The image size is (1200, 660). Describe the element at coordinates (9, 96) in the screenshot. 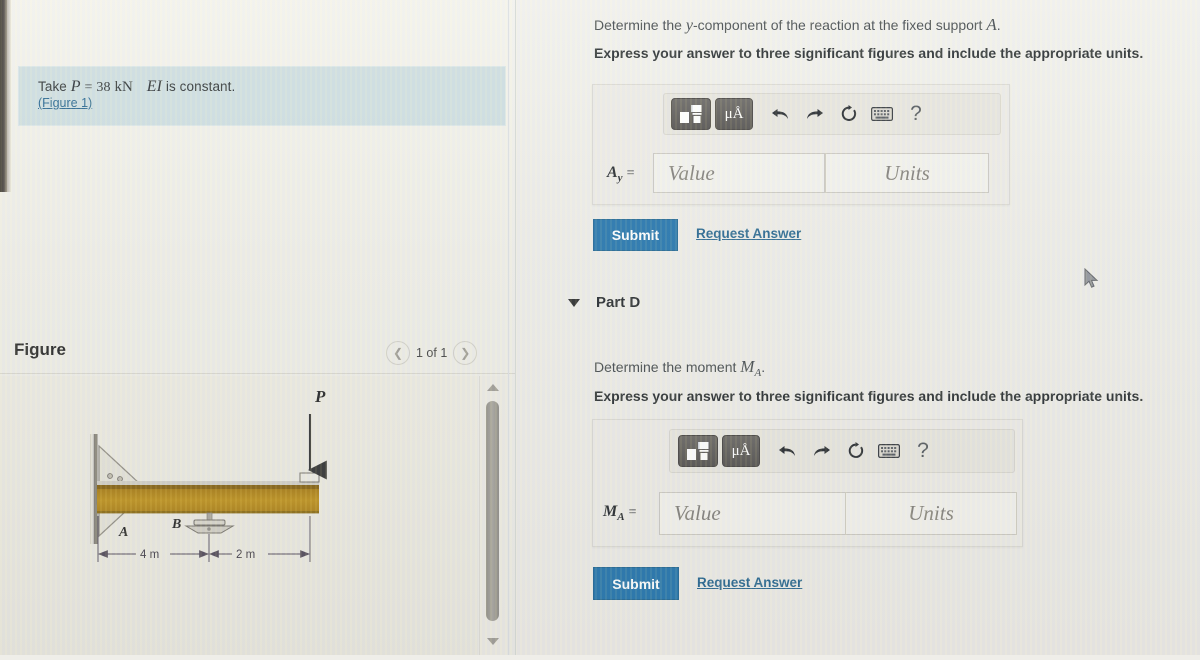

I see `window-left-edge-inner` at that location.